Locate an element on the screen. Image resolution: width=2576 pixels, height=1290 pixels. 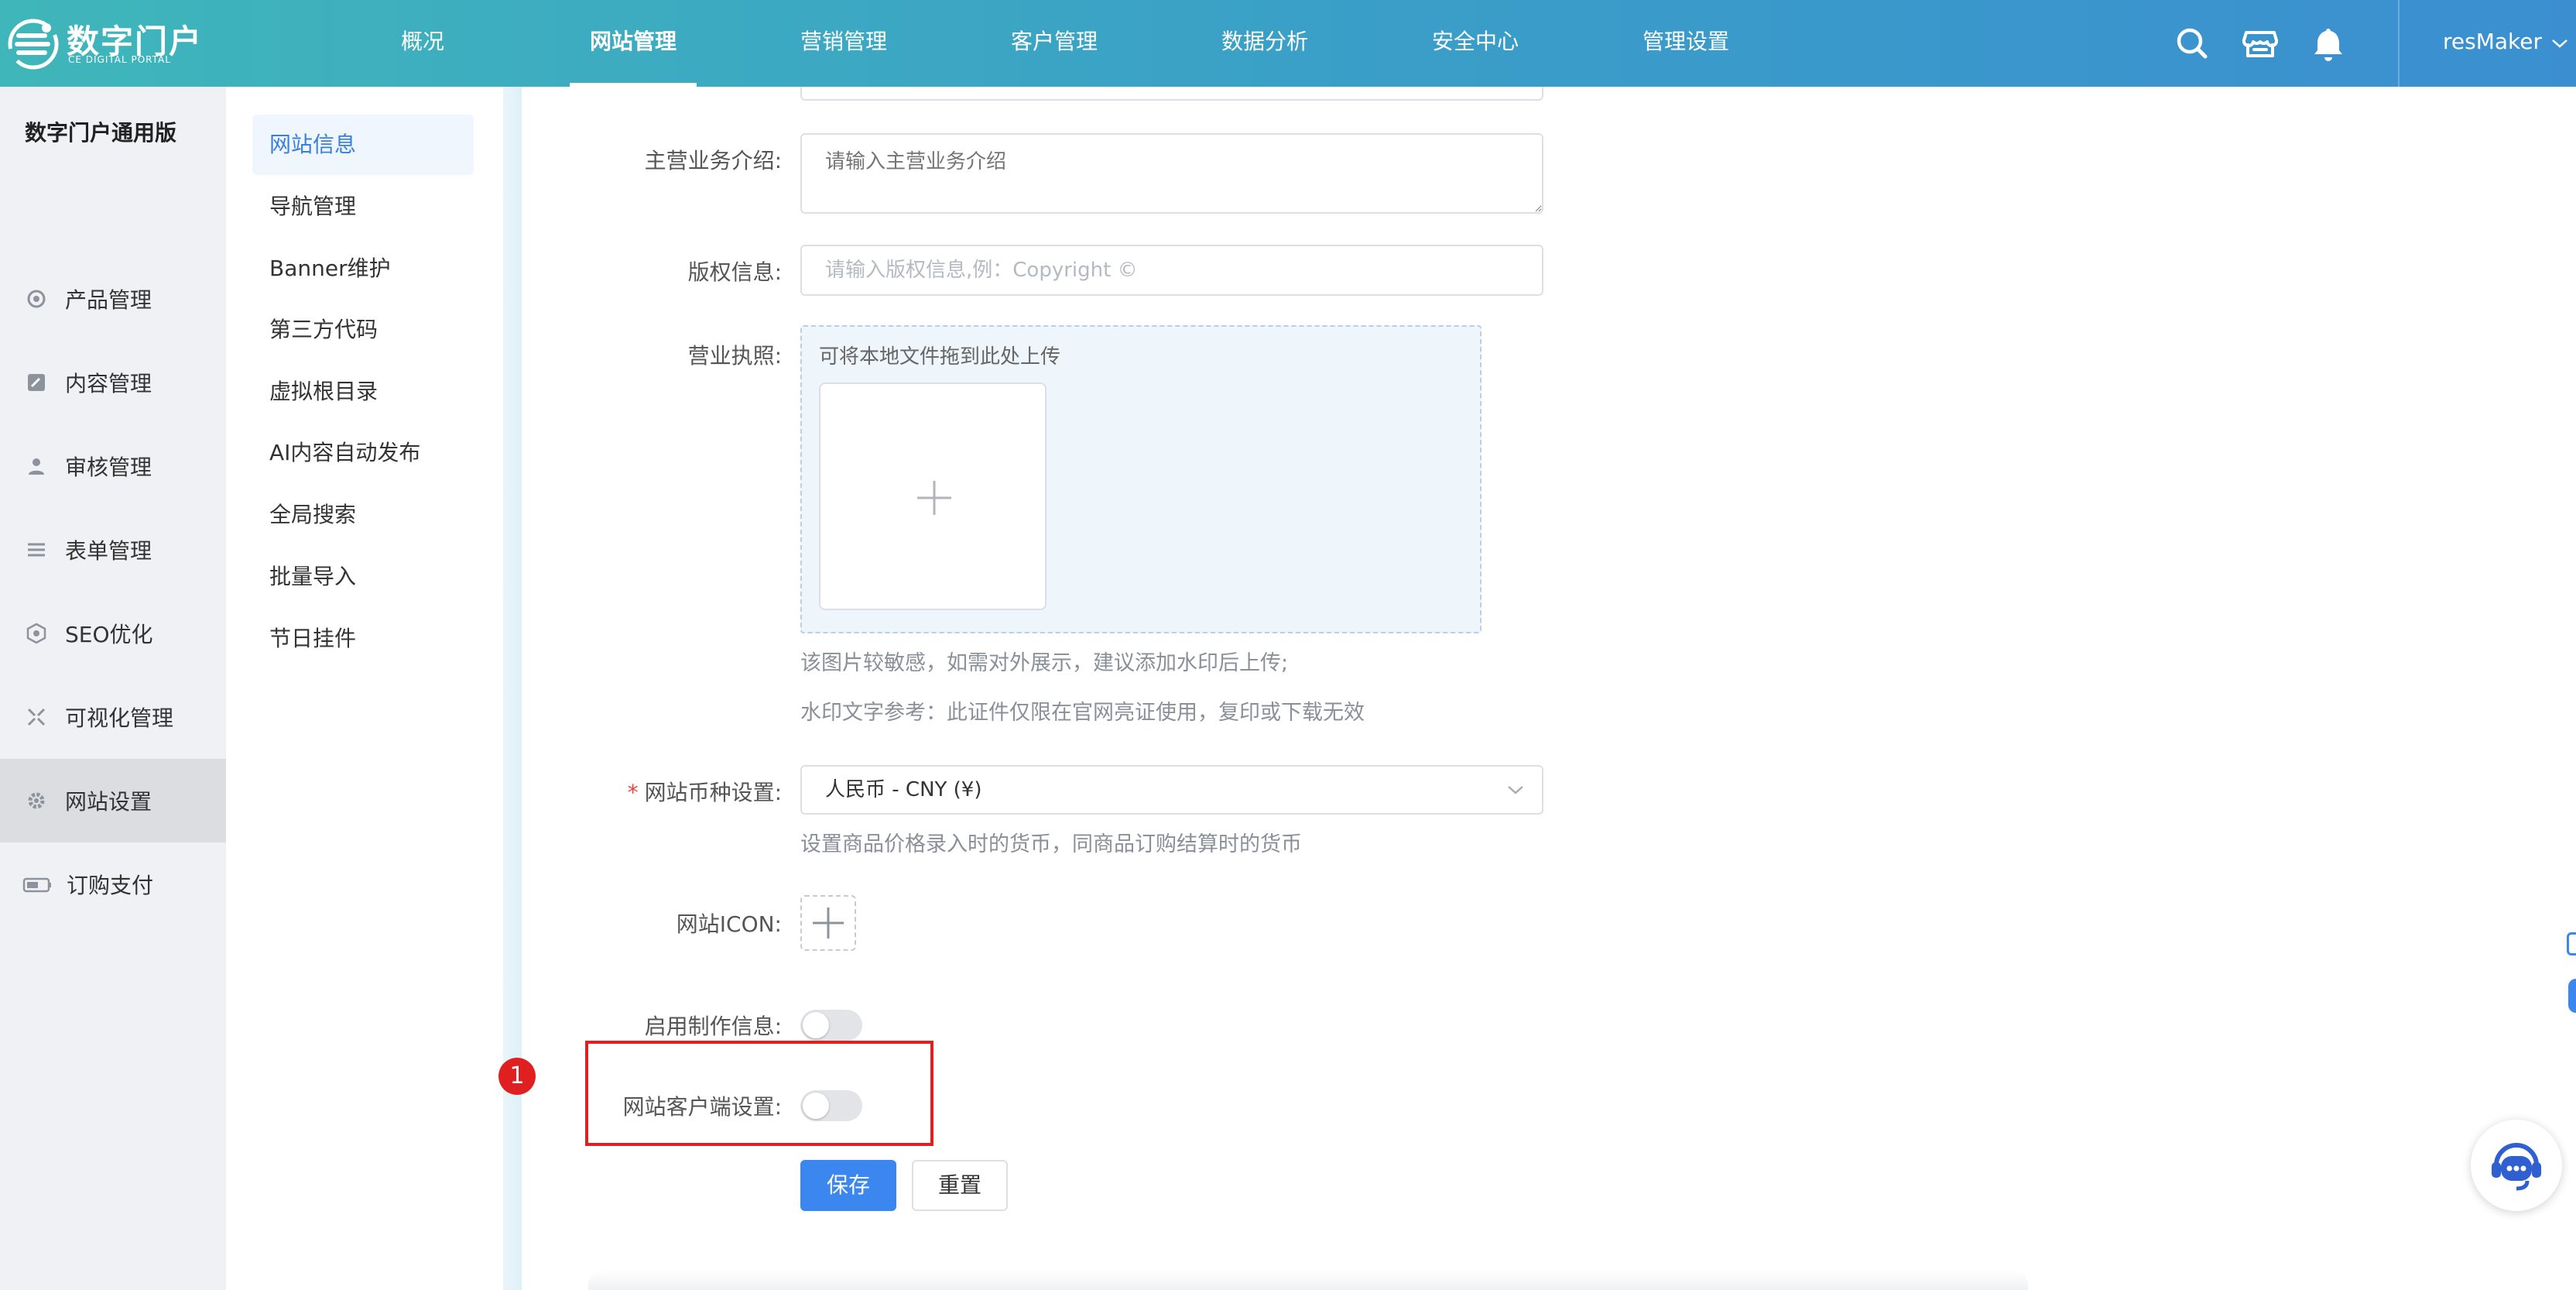
customer-service-button is located at coordinates (2516, 1165).